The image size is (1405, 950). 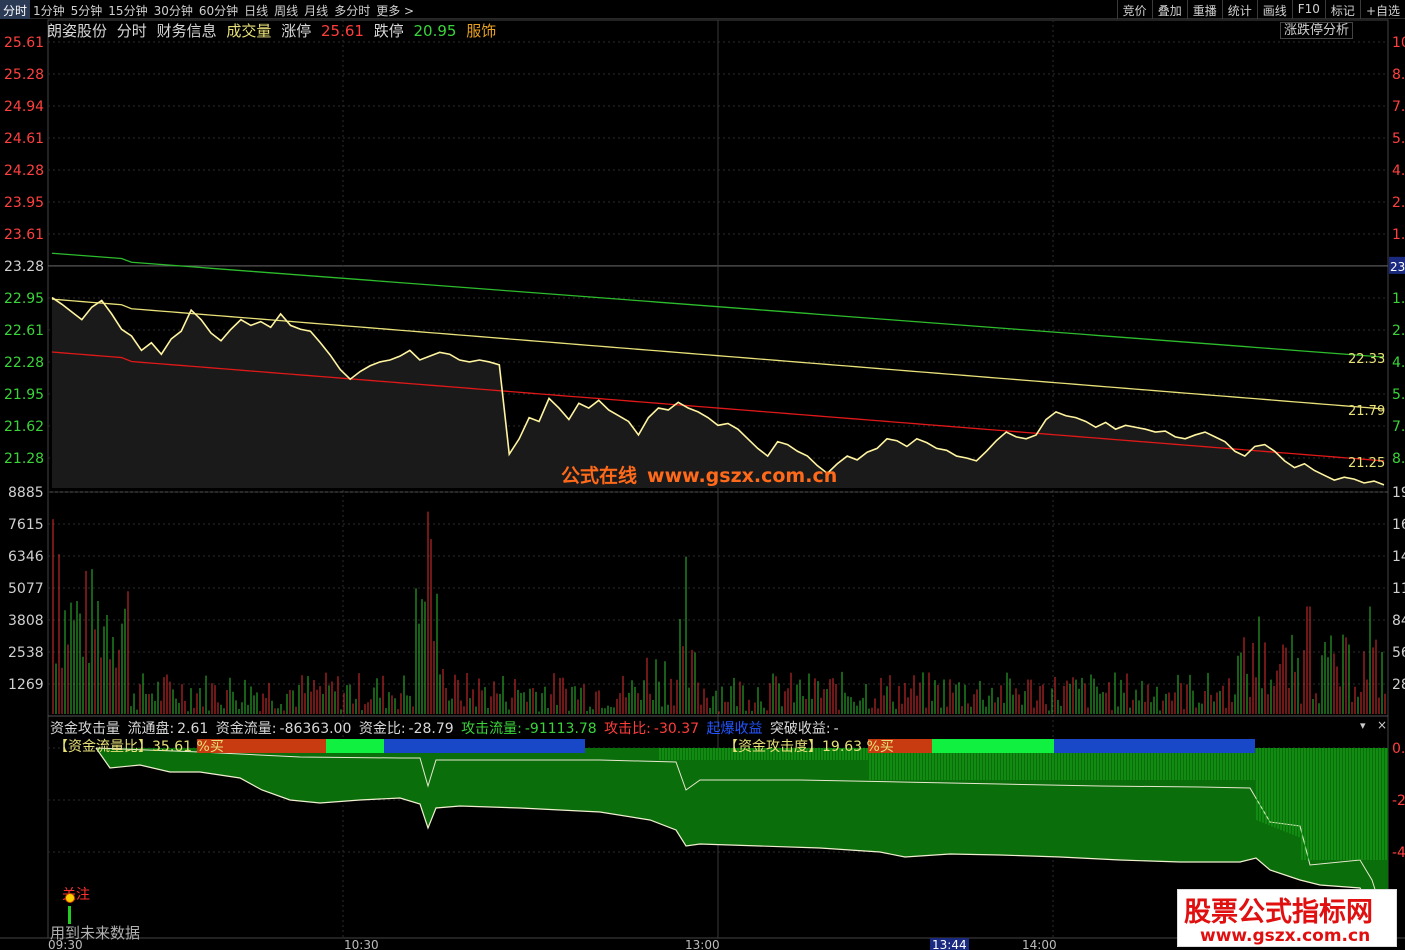 What do you see at coordinates (949, 944) in the screenshot?
I see `time-label-highlight: 13:44` at bounding box center [949, 944].